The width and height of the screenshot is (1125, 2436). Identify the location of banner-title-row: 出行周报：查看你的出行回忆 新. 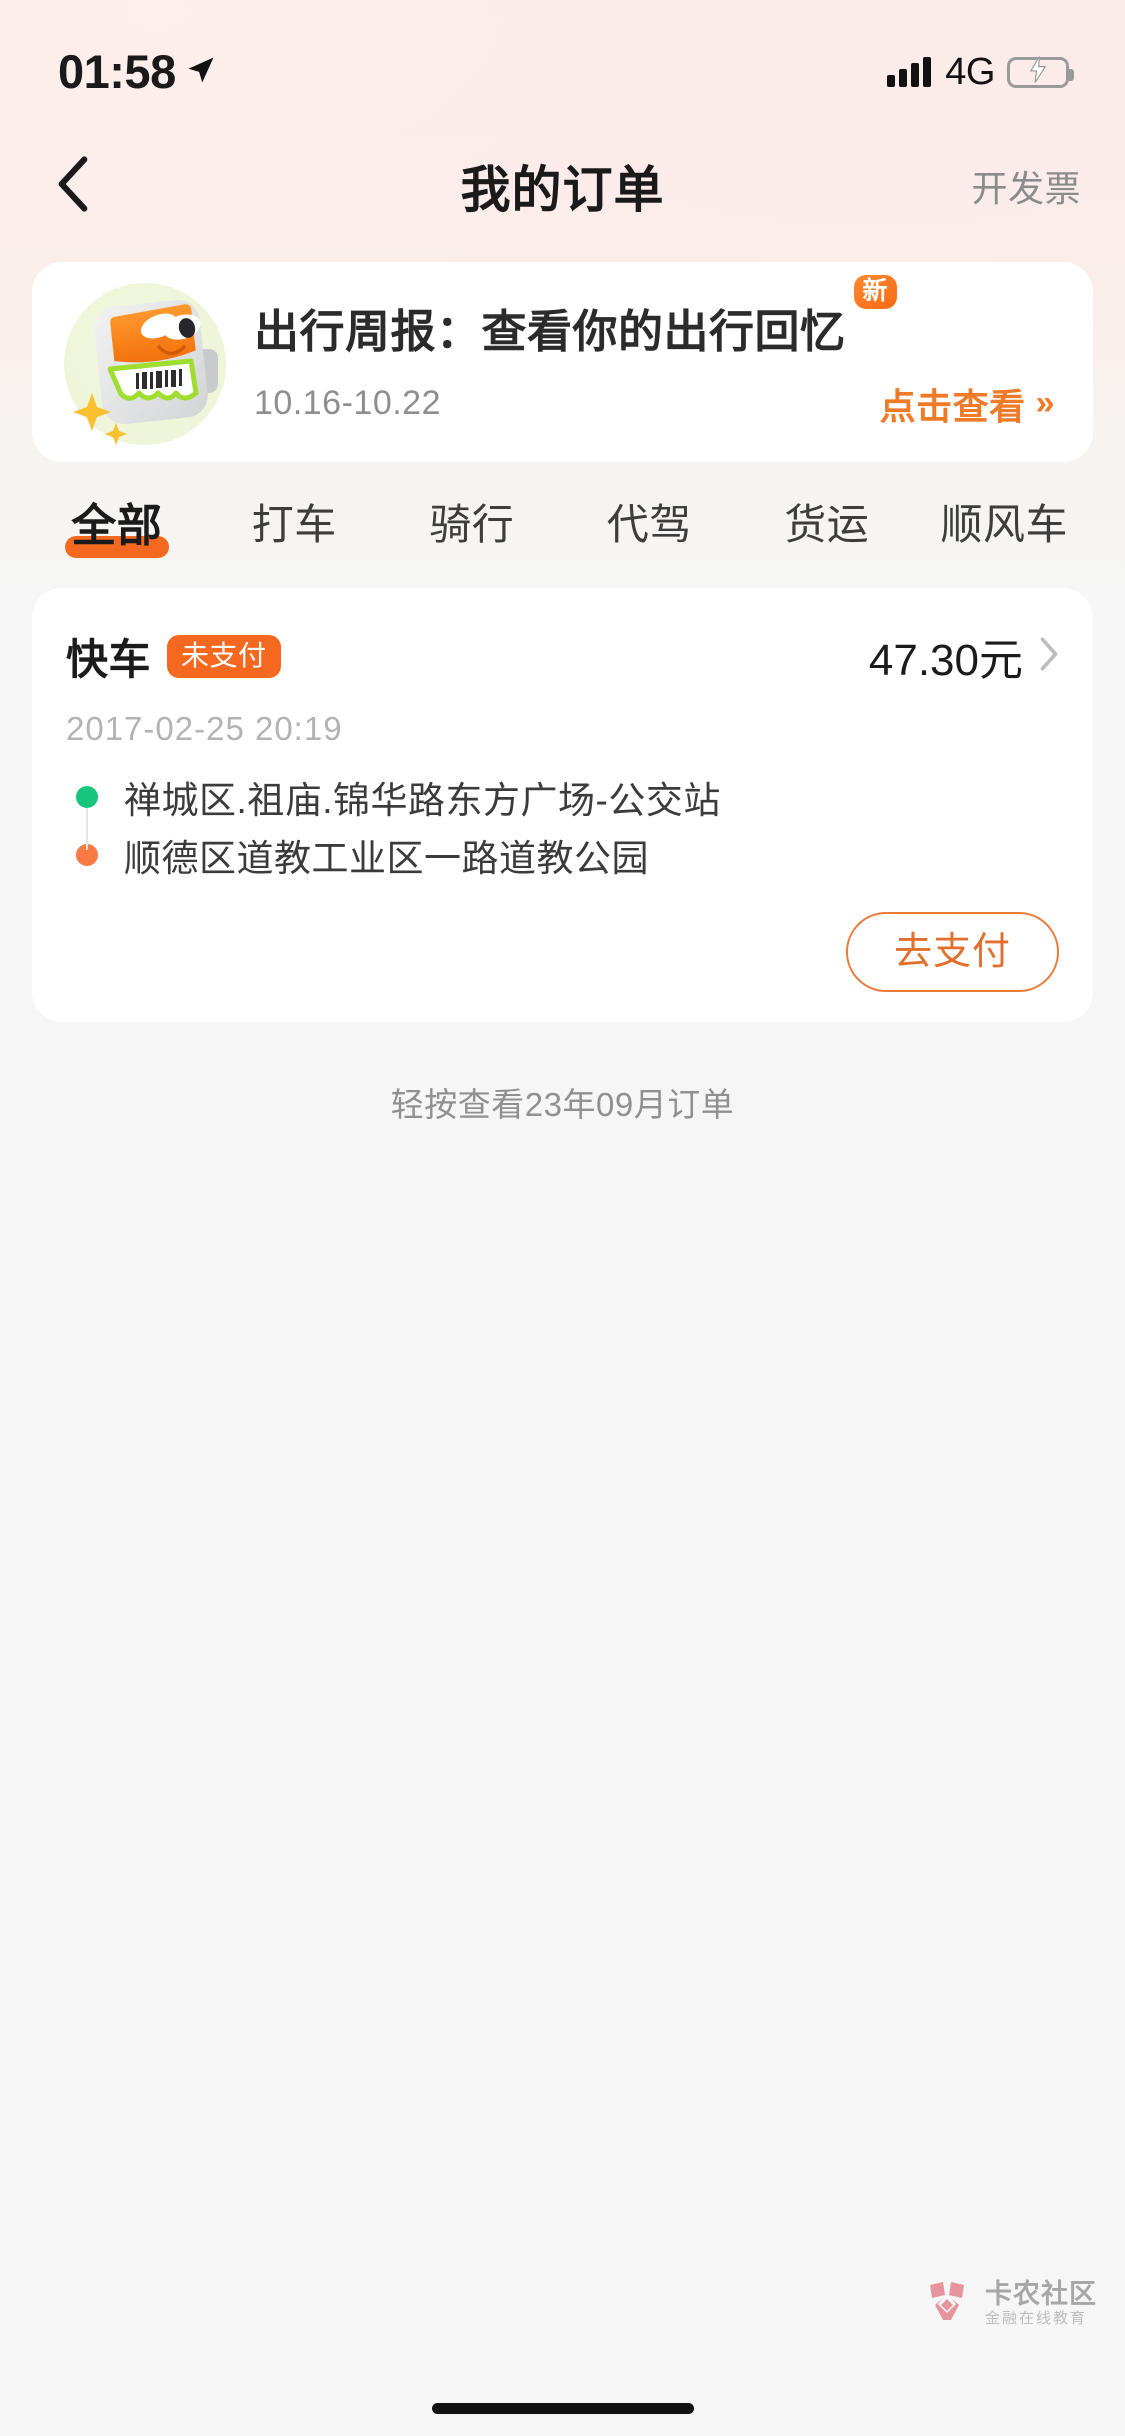
(656, 317).